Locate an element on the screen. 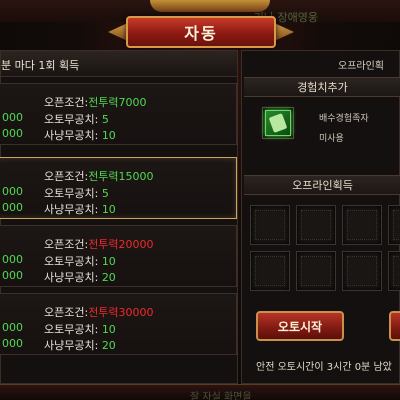 This screenshot has width=400, height=400. open-condition-value: 전투력15000 is located at coordinates (121, 176).